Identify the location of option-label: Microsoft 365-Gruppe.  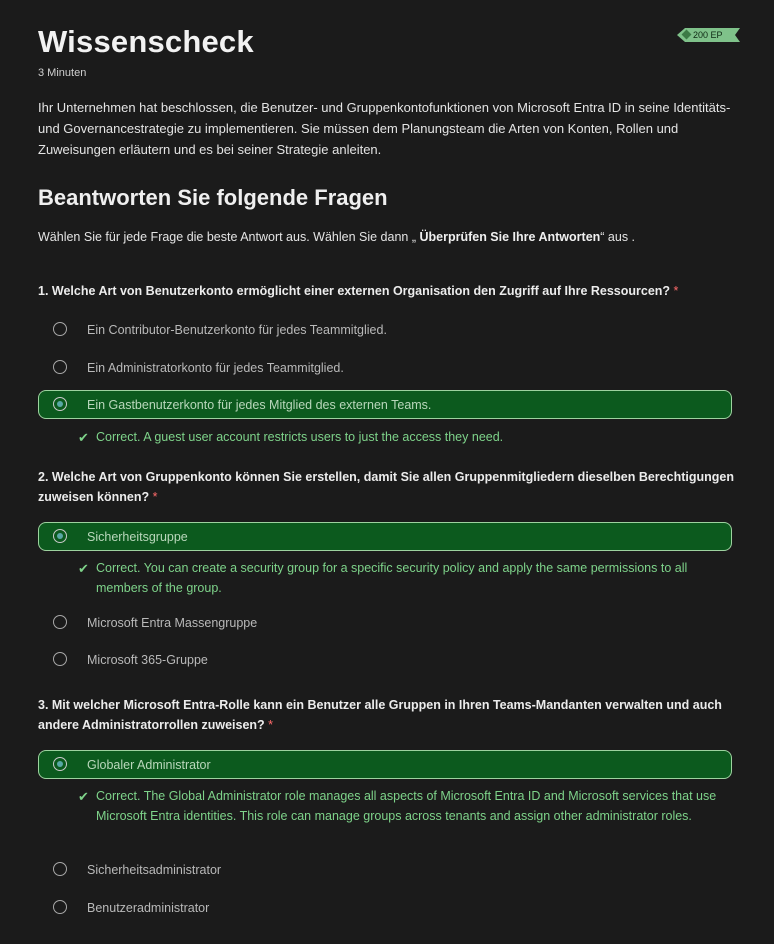
(147, 660).